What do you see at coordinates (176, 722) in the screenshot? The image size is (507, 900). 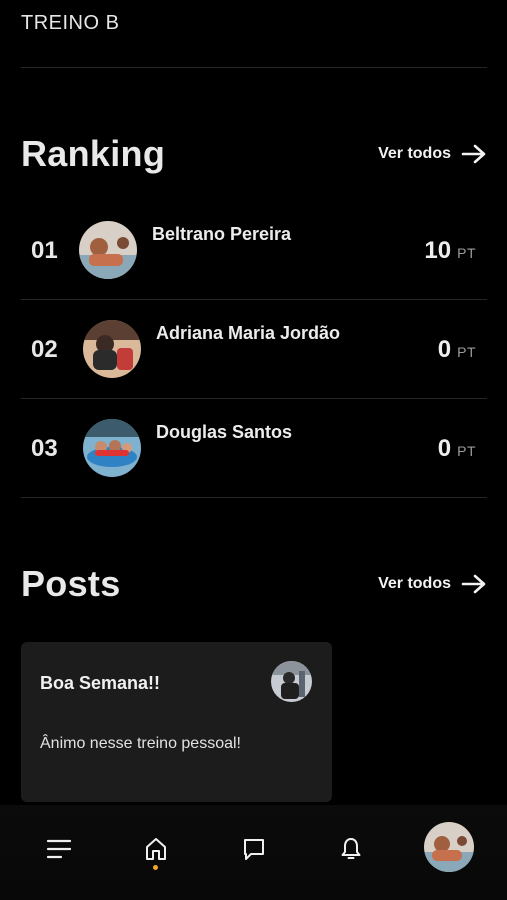 I see `post-card: Boa Semana!! Ânimo nesse treino pessoal!` at bounding box center [176, 722].